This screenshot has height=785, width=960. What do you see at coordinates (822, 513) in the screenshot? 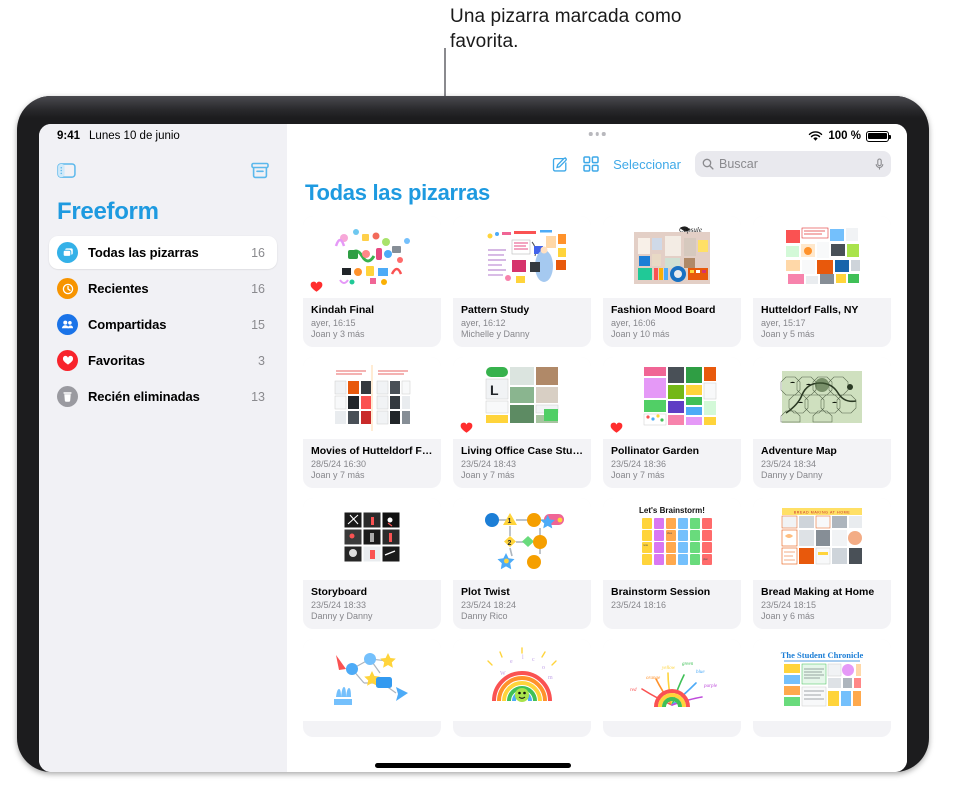
I see `svg-text: BREAD MAKING AT HOME` at bounding box center [822, 513].